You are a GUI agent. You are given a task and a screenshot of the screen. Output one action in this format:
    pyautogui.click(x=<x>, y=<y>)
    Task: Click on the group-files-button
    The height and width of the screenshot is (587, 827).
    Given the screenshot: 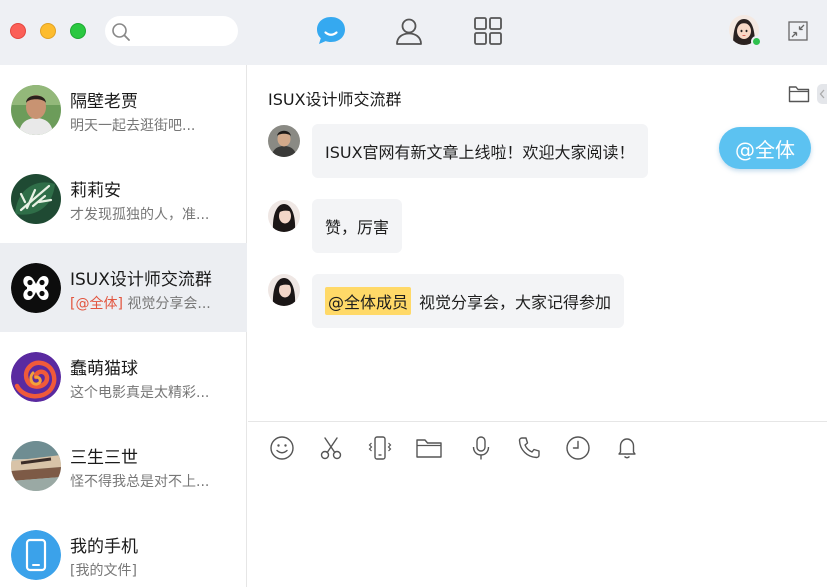 What is the action you would take?
    pyautogui.click(x=799, y=94)
    